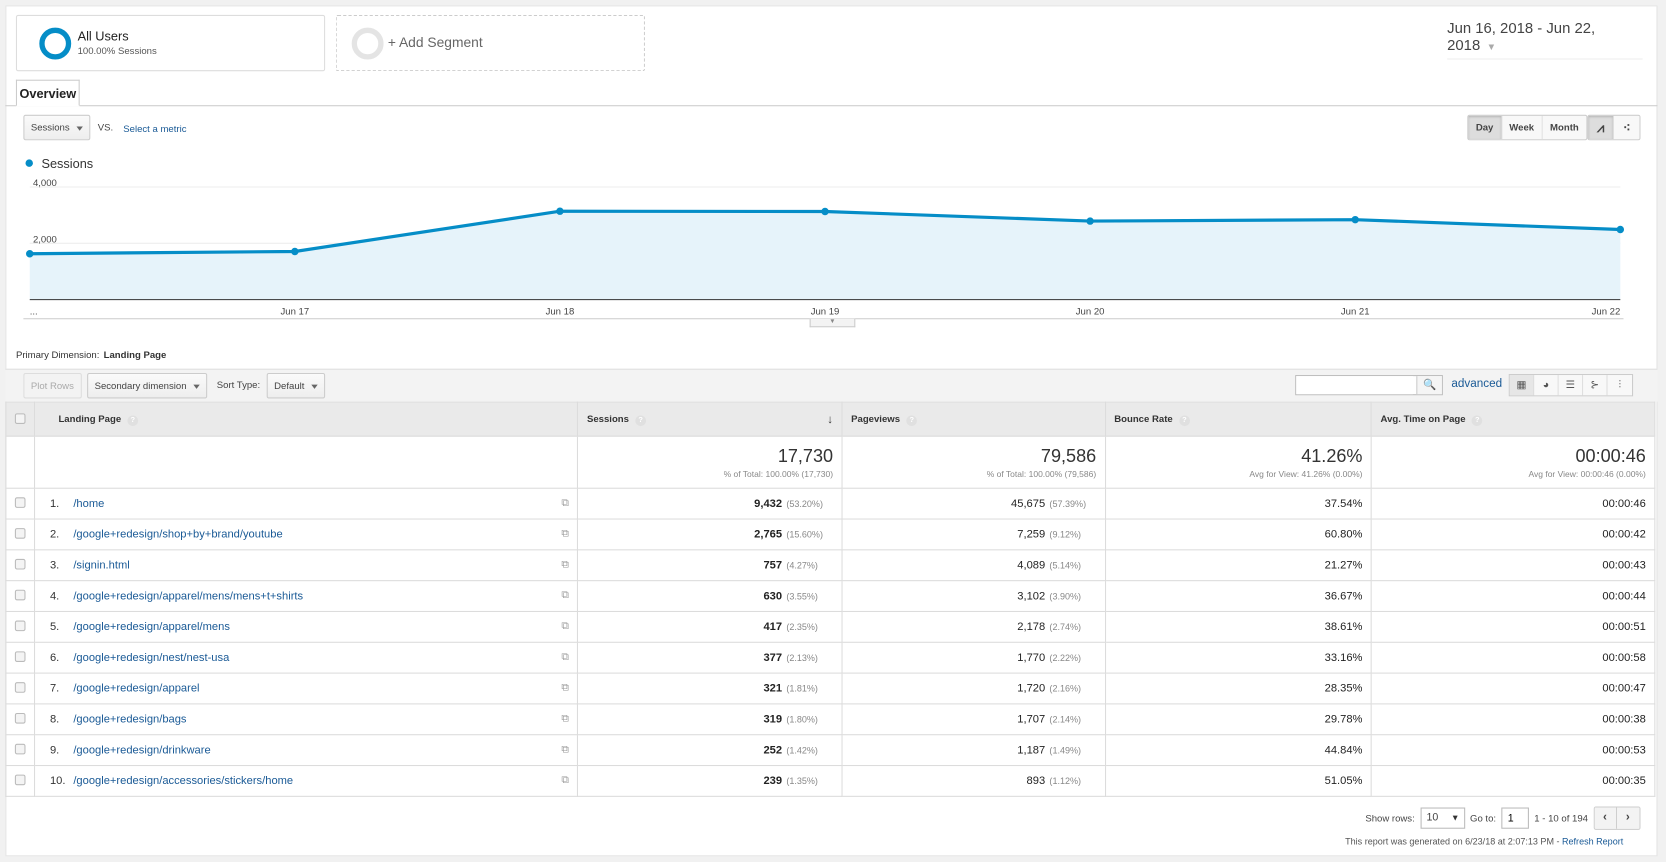 Image resolution: width=1666 pixels, height=862 pixels. I want to click on secondary-dimension-dropdown: Secondary dimension, so click(147, 385).